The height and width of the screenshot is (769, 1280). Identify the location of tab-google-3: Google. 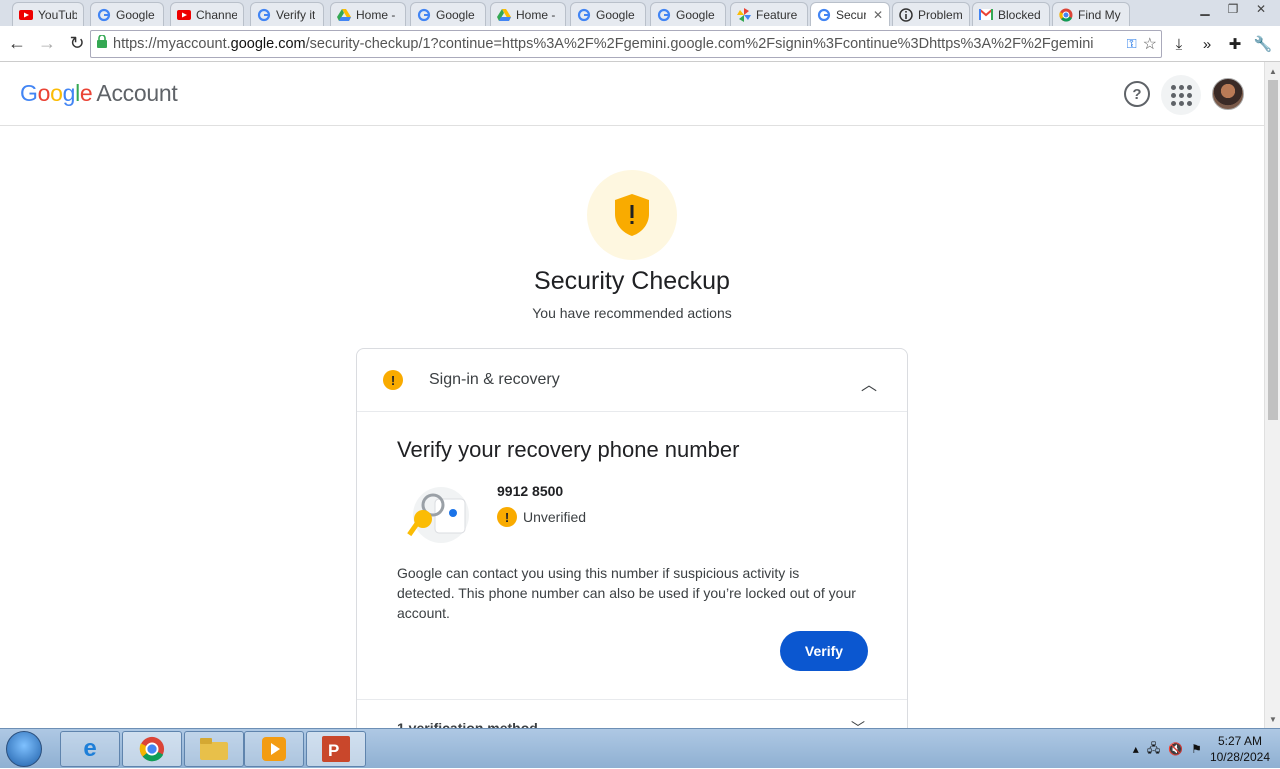
(608, 14).